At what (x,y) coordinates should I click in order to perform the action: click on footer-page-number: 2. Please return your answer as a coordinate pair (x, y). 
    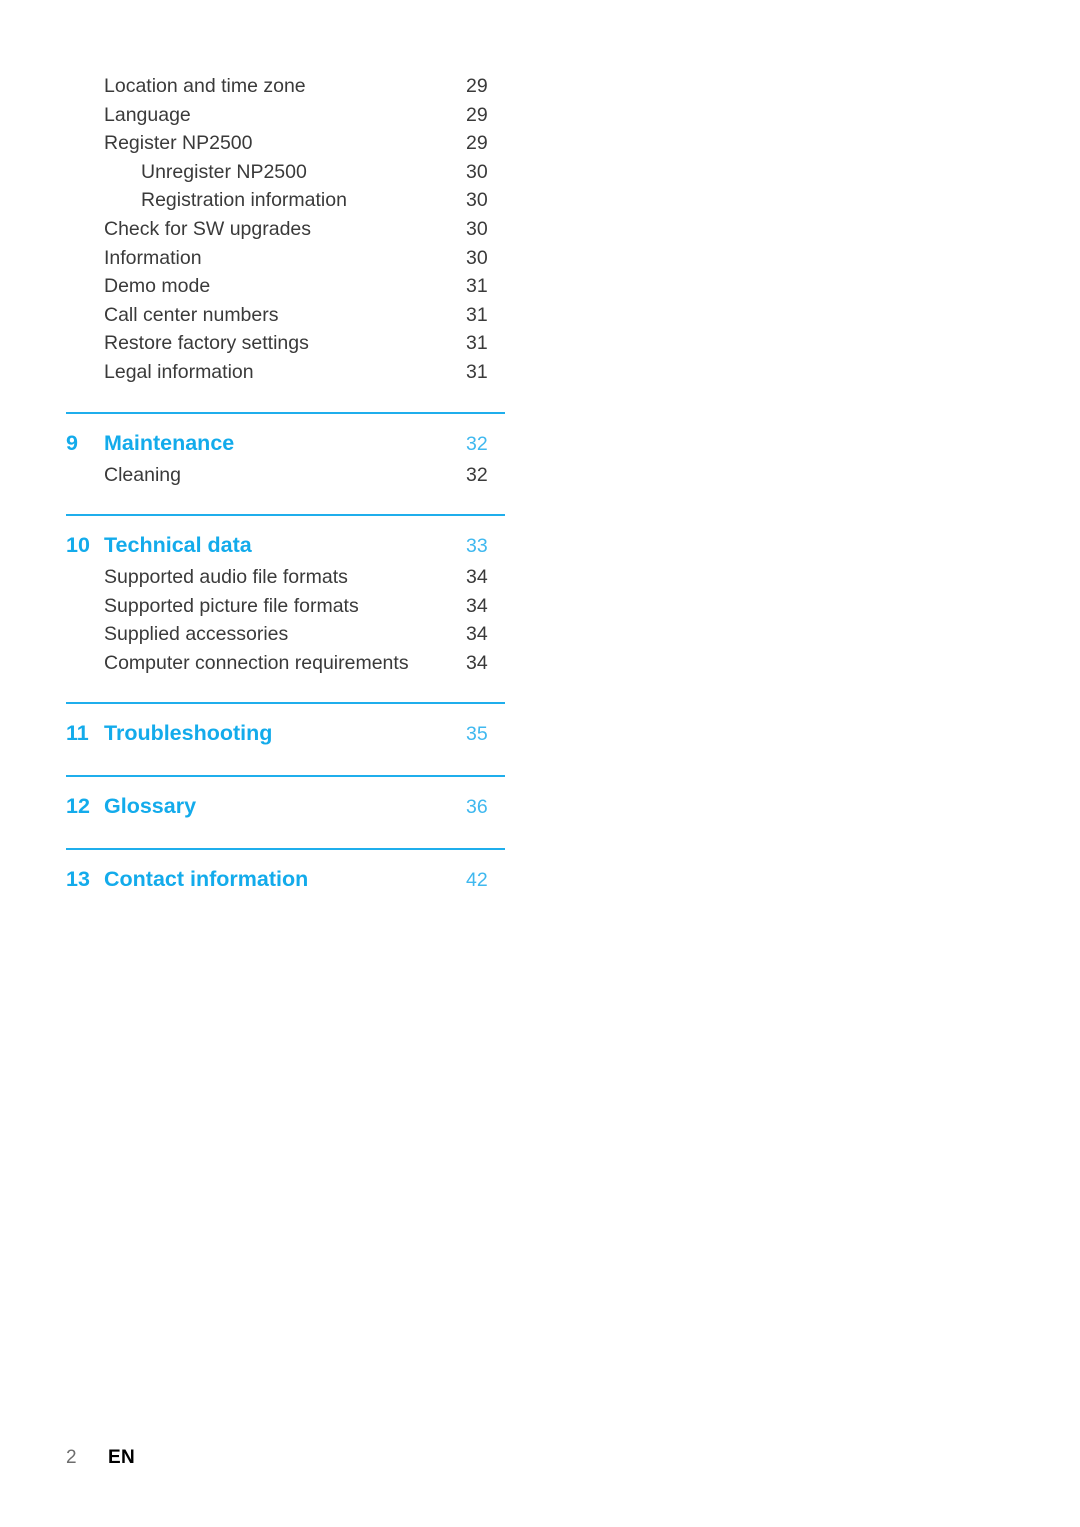
    Looking at the image, I should click on (71, 1457).